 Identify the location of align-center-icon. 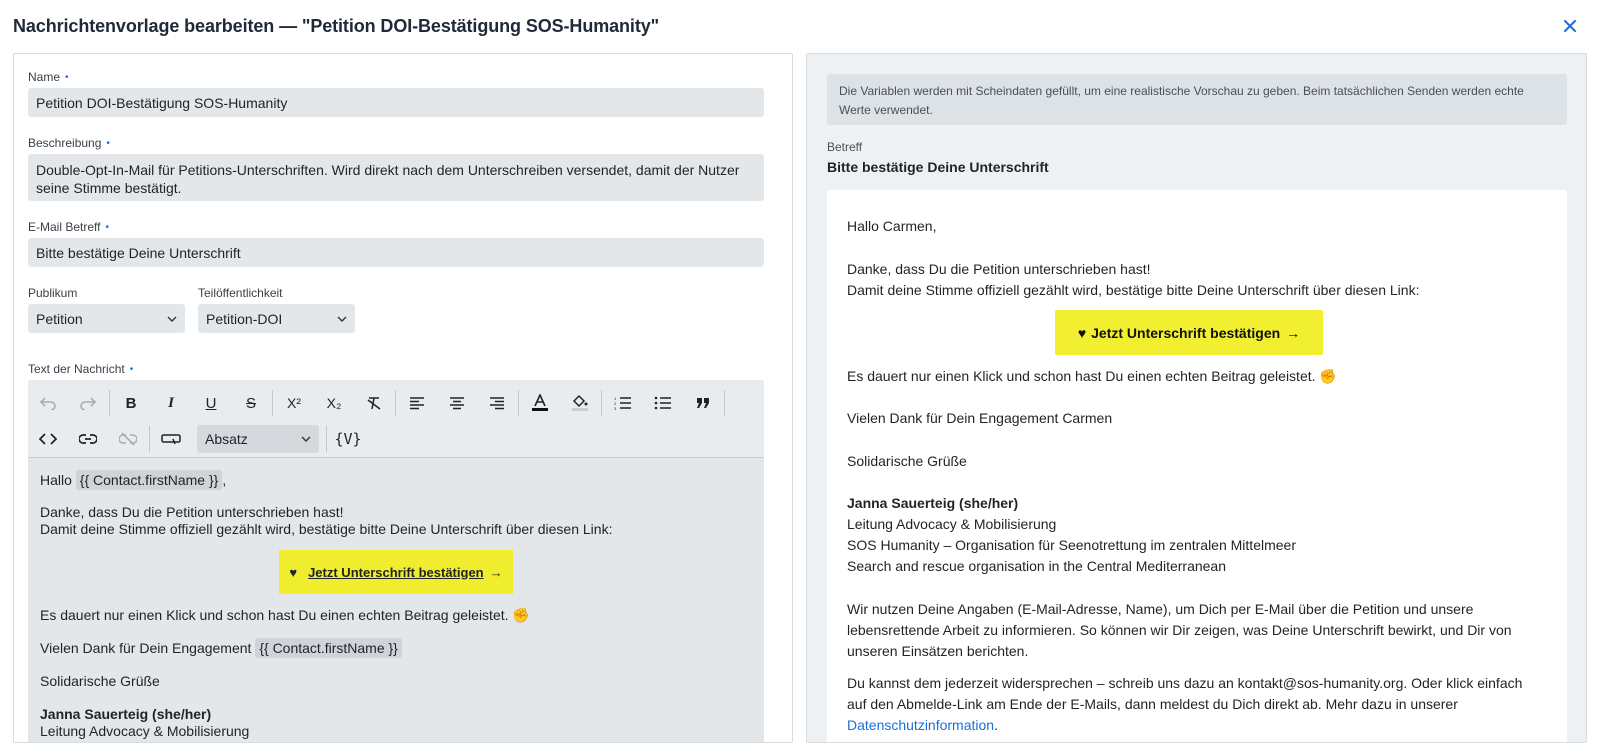
(457, 403).